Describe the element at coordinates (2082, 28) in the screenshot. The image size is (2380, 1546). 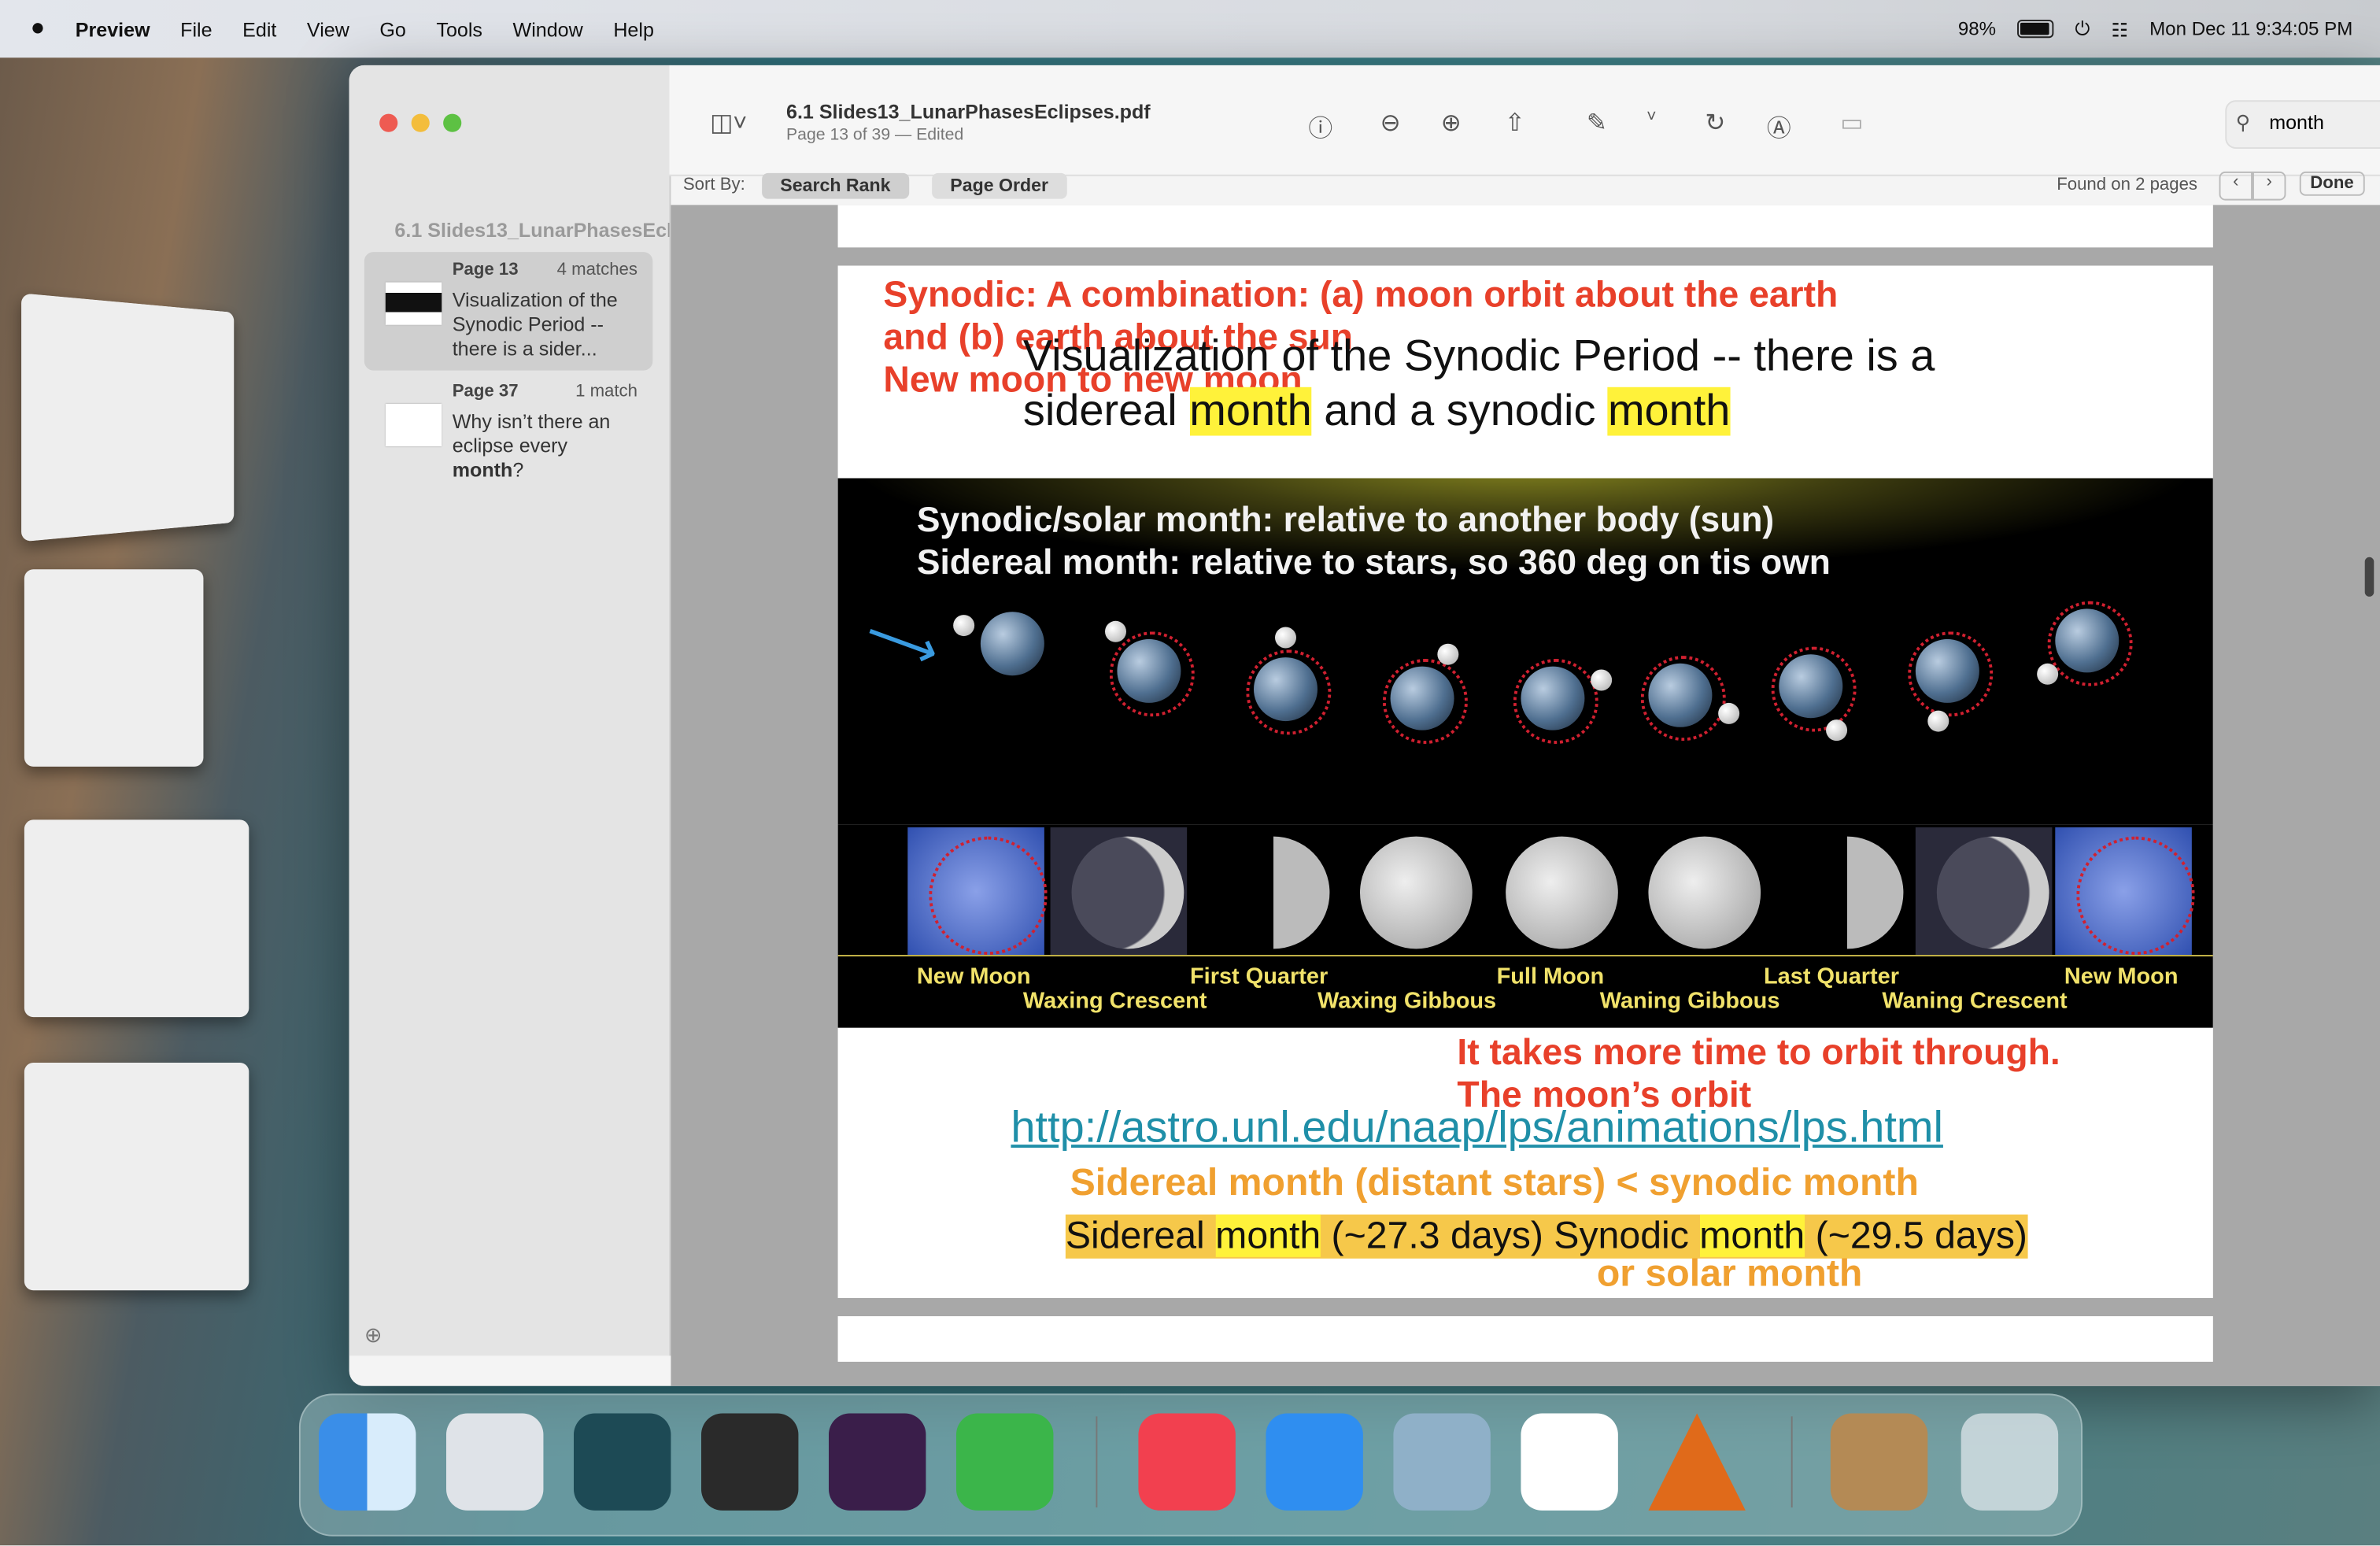
I see `power-icon: ⏻` at that location.